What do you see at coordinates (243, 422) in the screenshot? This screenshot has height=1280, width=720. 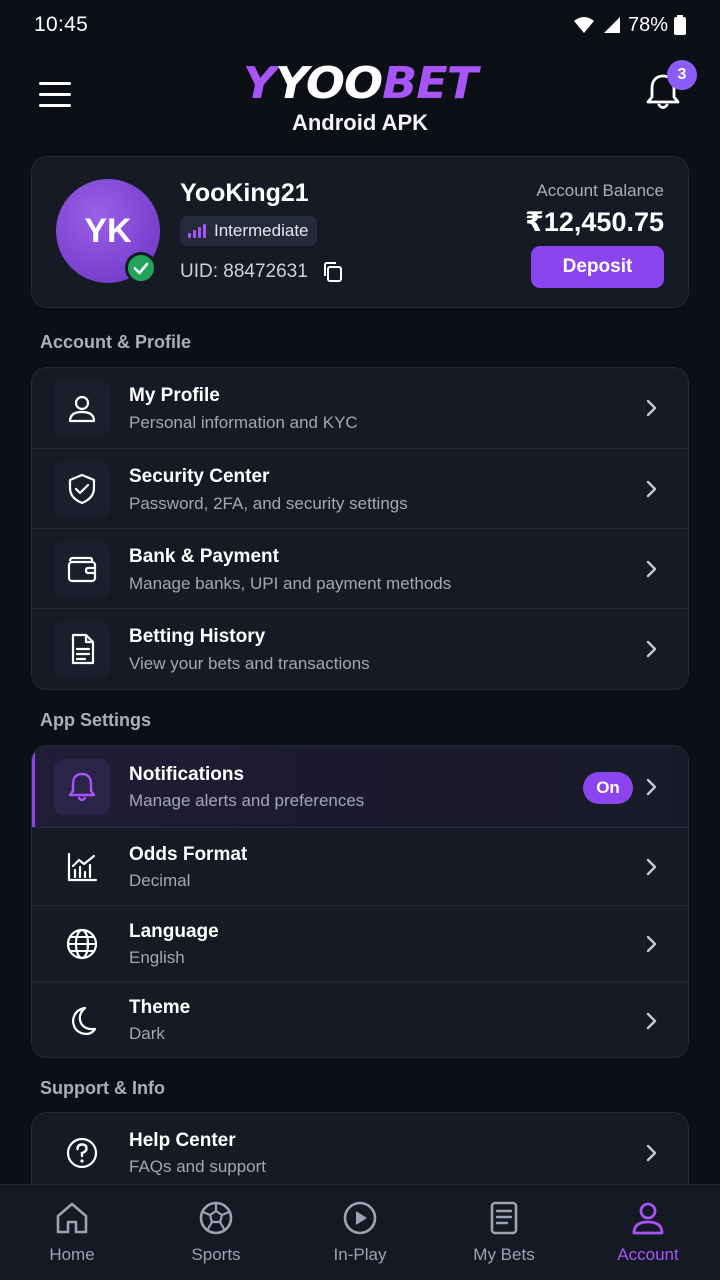 I see `menu-item-subtitle: Personal information and KYC` at bounding box center [243, 422].